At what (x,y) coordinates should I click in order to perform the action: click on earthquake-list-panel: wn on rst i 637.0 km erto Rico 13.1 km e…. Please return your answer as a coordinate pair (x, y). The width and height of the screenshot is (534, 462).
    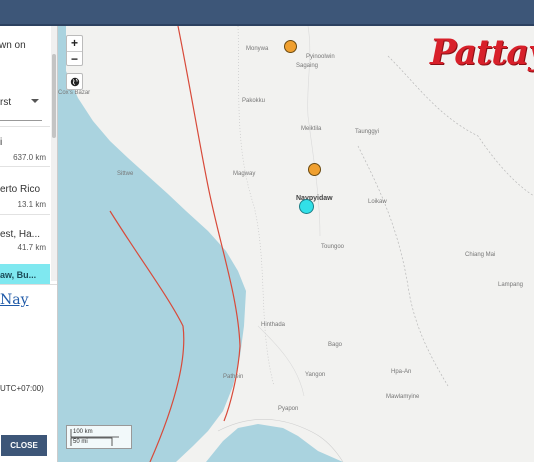
    Looking at the image, I should click on (29, 244).